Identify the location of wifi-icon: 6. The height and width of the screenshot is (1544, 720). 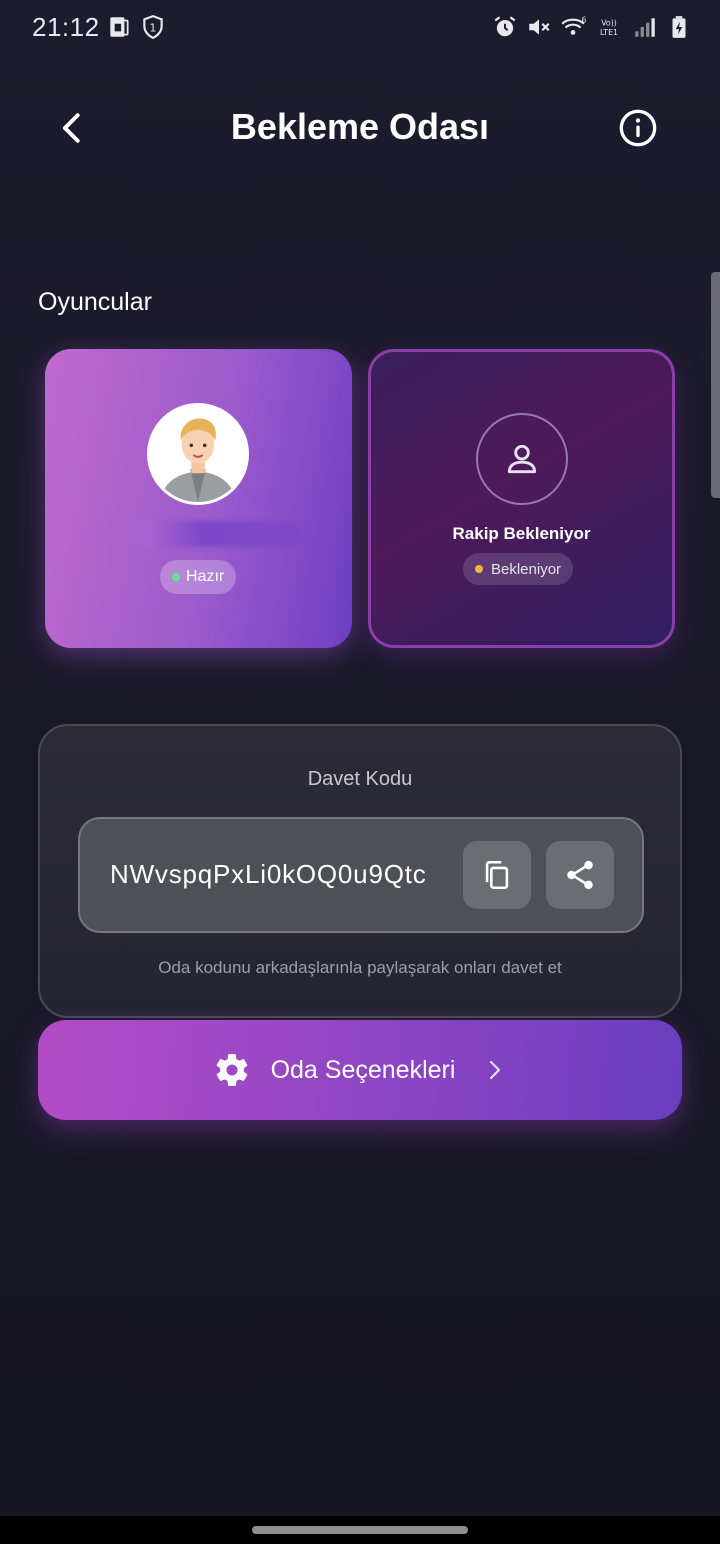
(573, 27).